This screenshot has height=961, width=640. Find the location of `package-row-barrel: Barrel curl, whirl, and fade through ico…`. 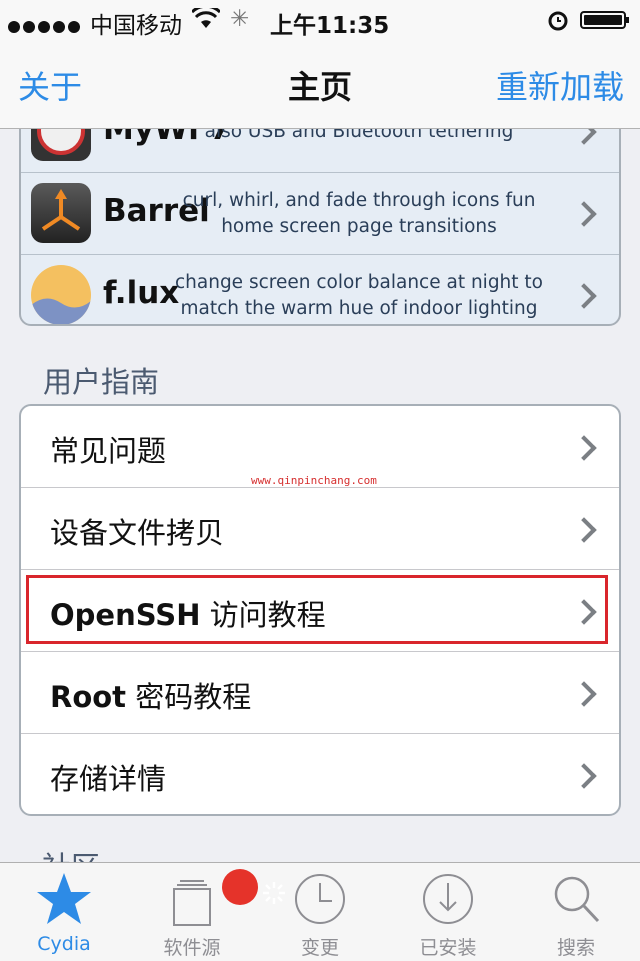

package-row-barrel: Barrel curl, whirl, and fade through ico… is located at coordinates (320, 214).